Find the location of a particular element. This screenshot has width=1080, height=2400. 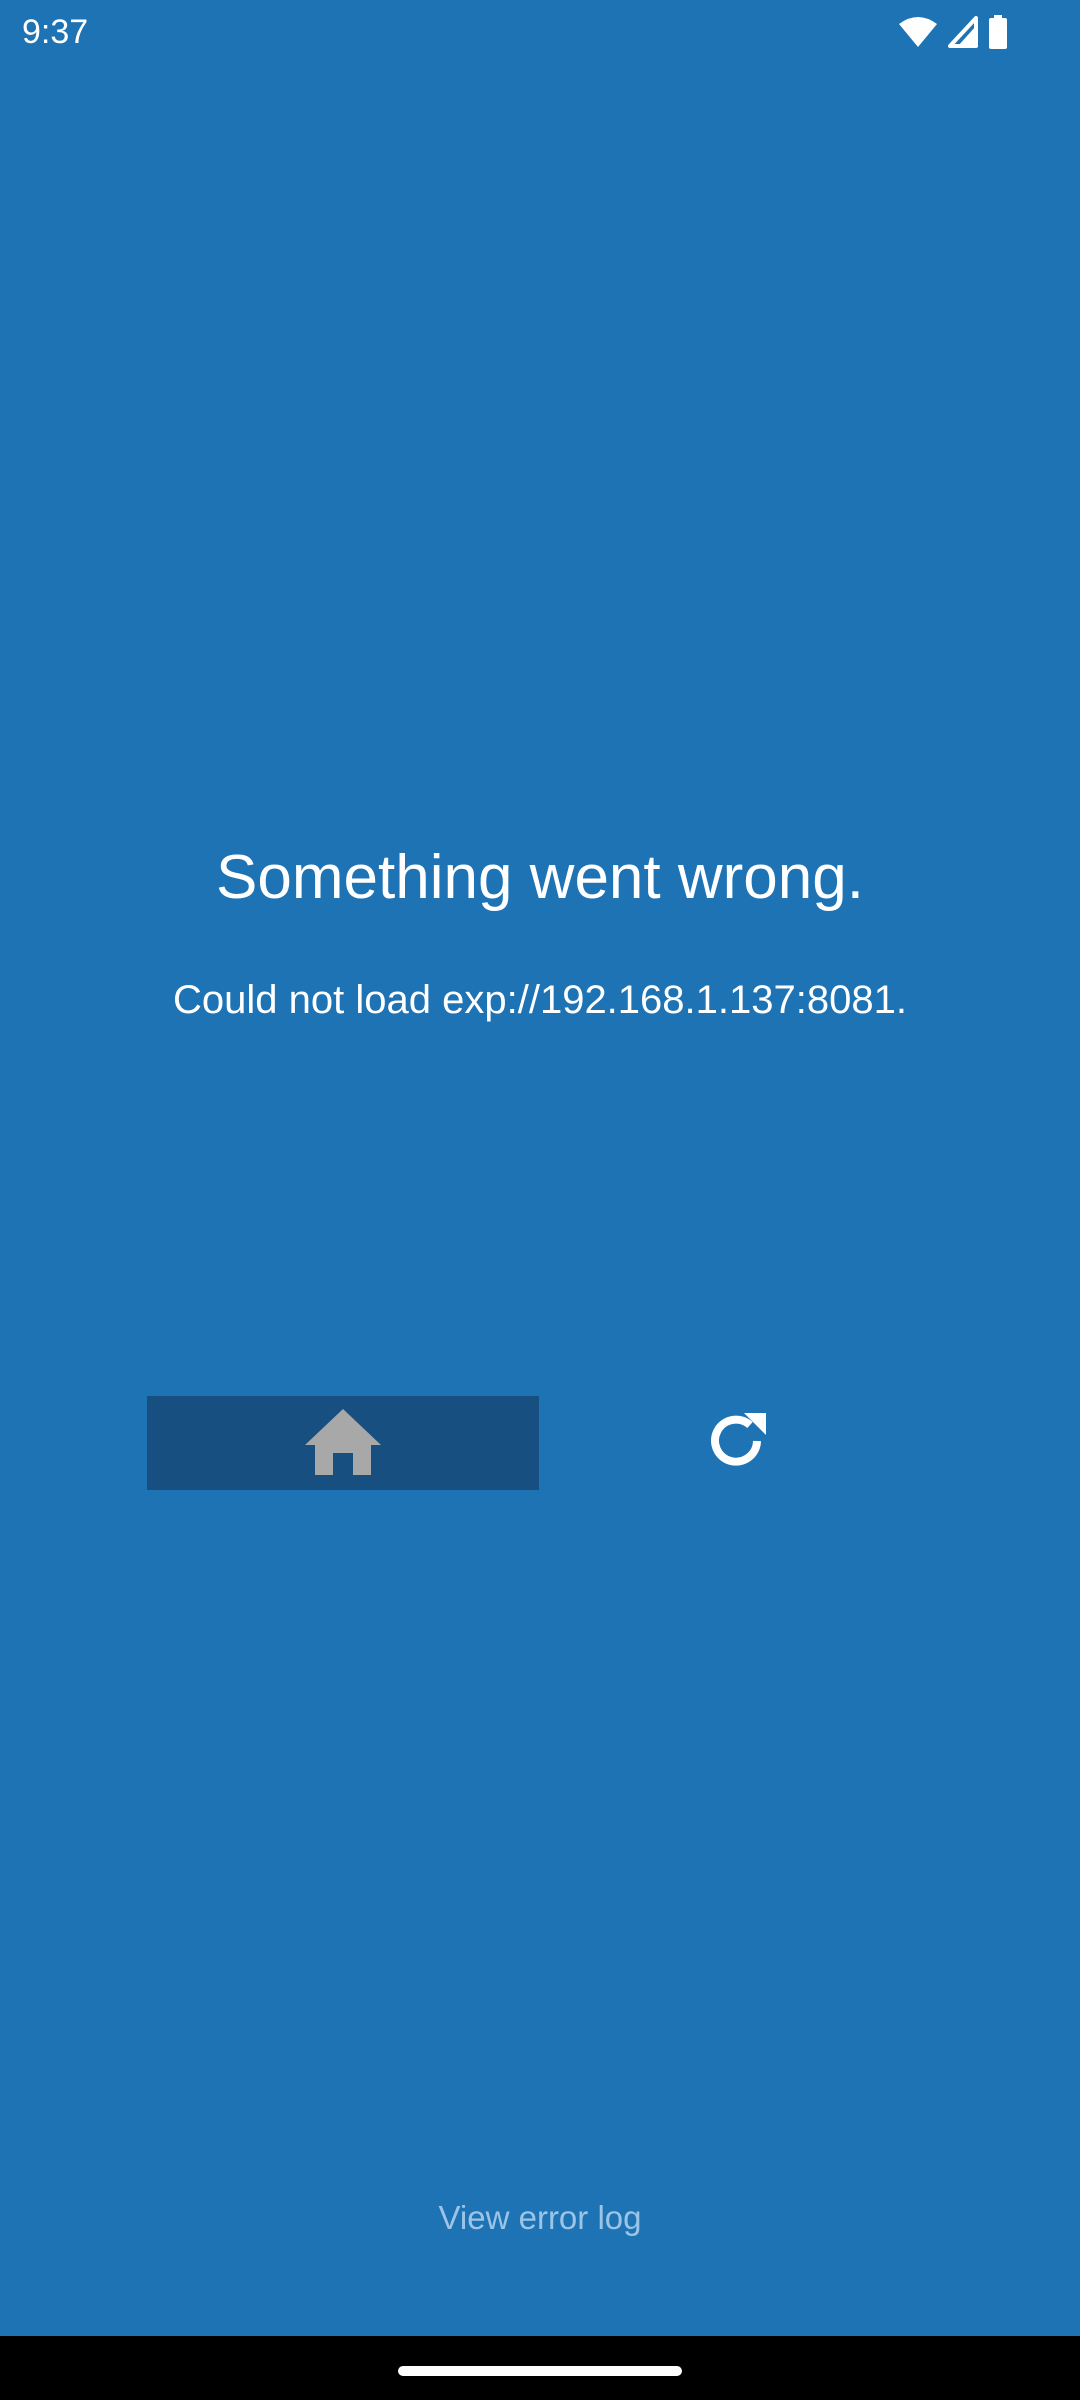

cell-signal-icon is located at coordinates (963, 32).